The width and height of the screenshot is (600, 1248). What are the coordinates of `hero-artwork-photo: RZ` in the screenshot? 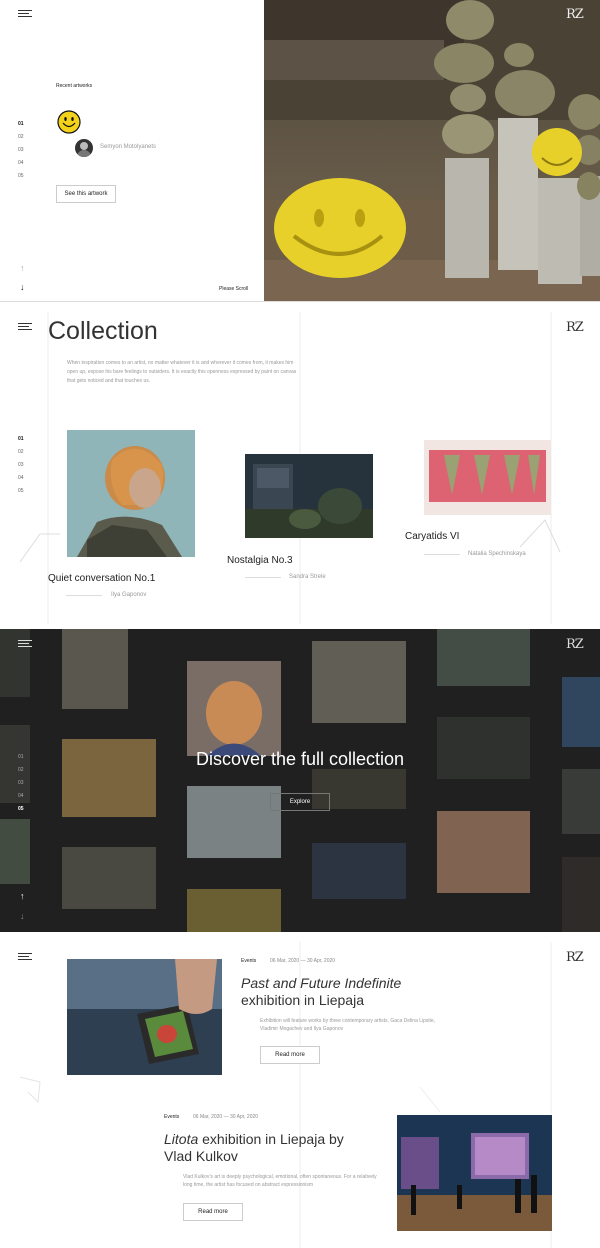 It's located at (432, 150).